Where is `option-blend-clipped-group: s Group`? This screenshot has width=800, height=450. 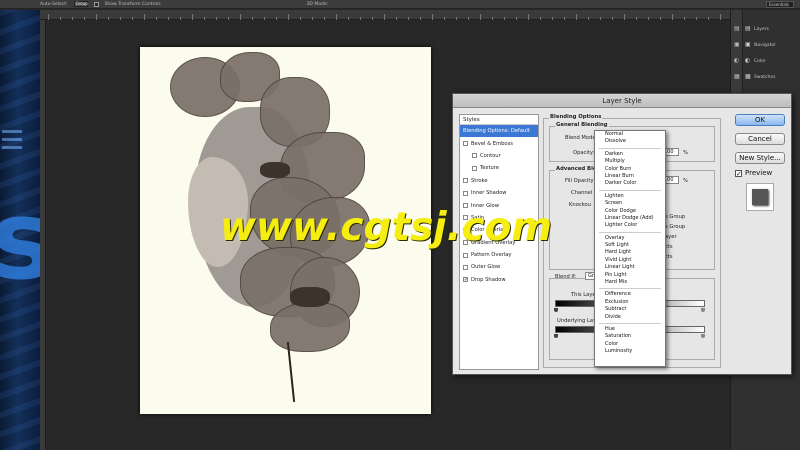 option-blend-clipped-group: s Group is located at coordinates (675, 227).